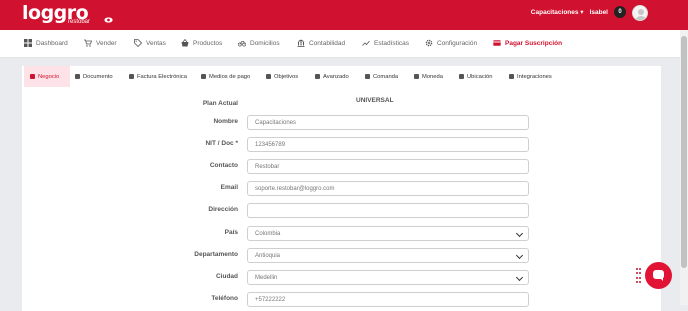  Describe the element at coordinates (229, 187) in the screenshot. I see `field-label-email: Email` at that location.